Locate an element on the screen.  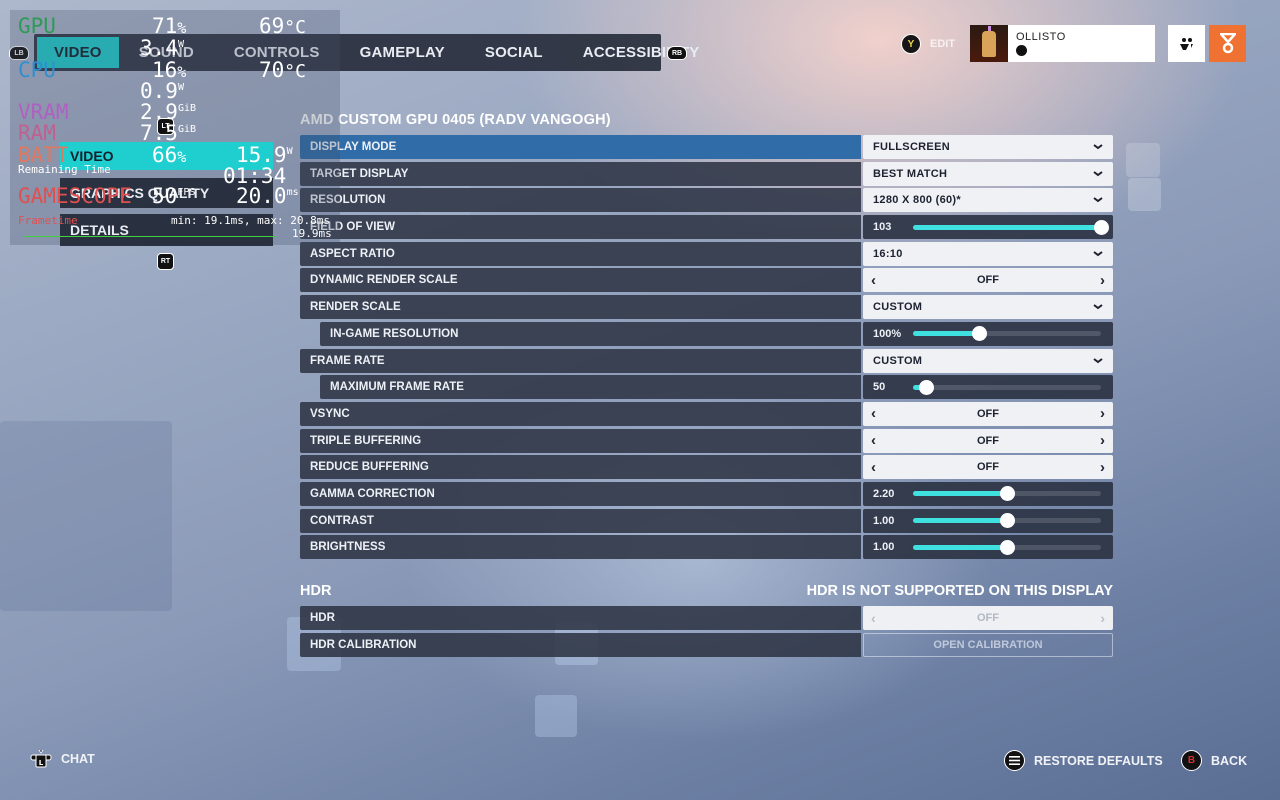
left-stick-icon: L is located at coordinates (41, 759).